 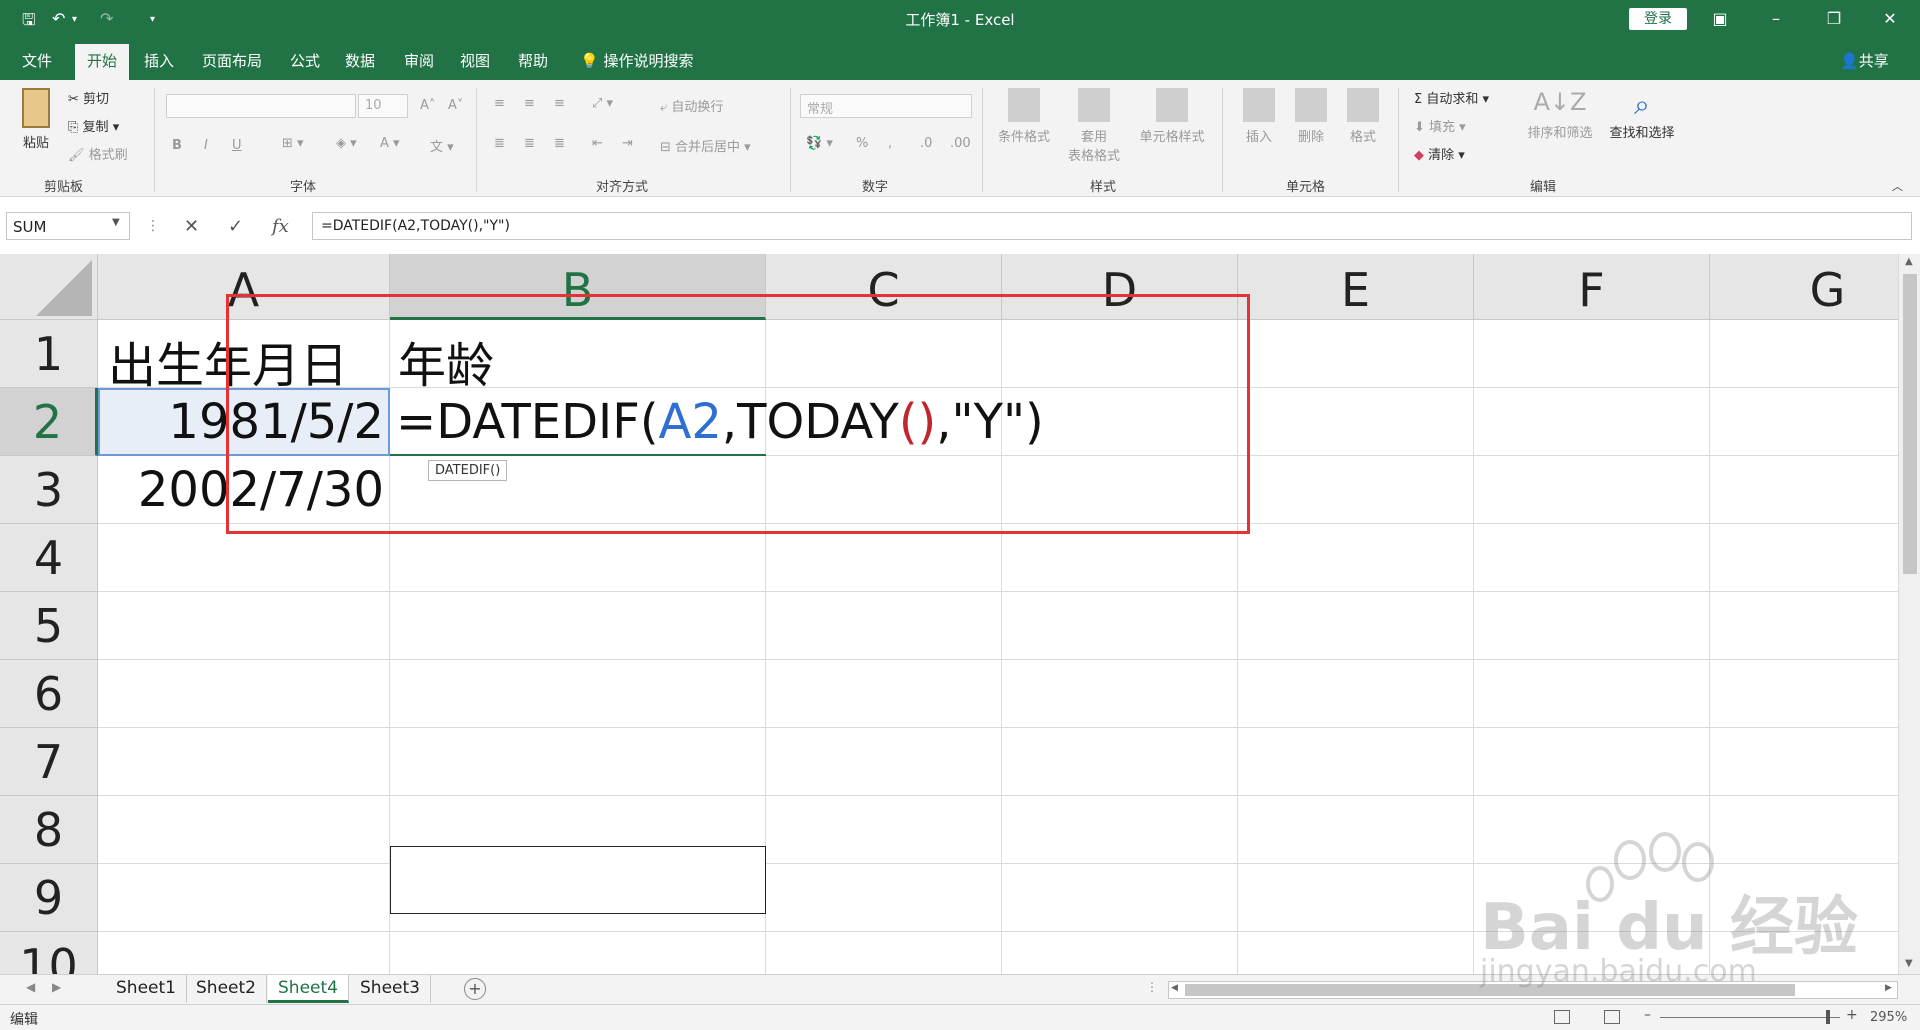 I want to click on cell-b5-outline, so click(x=578, y=880).